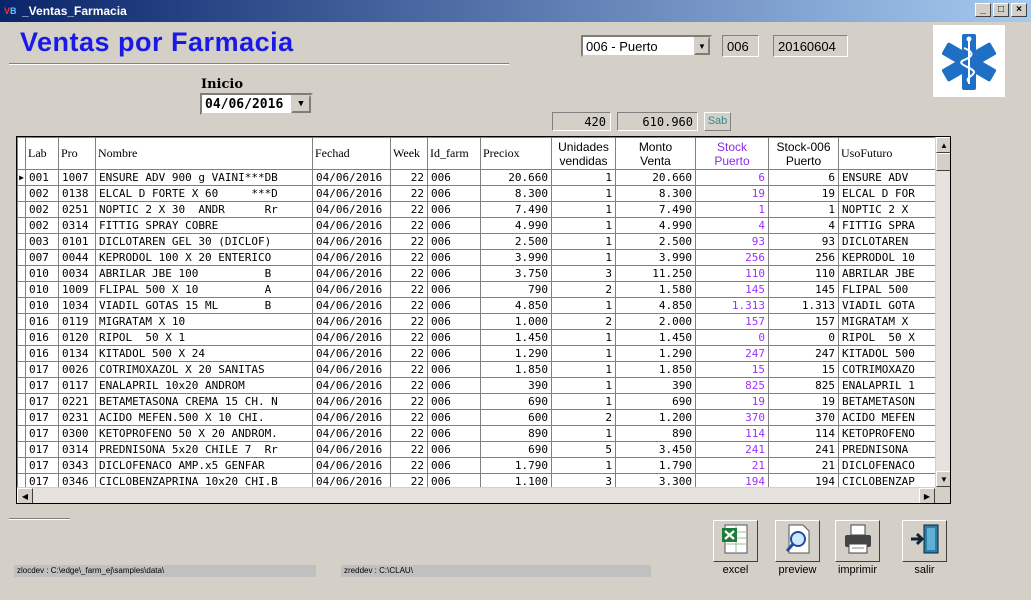 The height and width of the screenshot is (600, 1031). Describe the element at coordinates (77, 353) in the screenshot. I see `table-cell: 0134` at that location.